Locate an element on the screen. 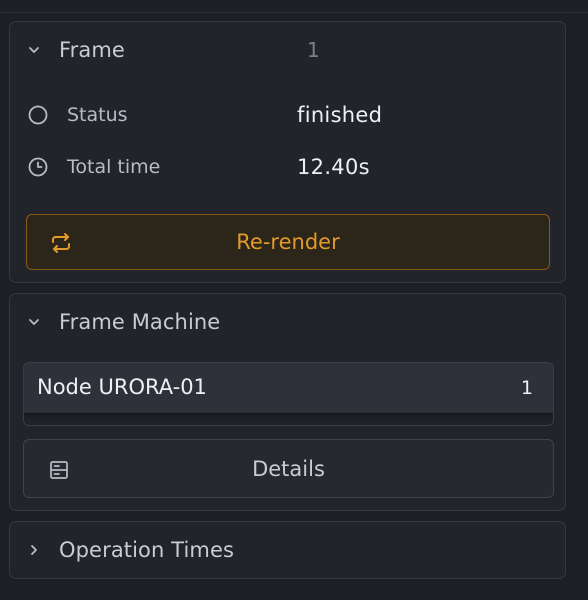 This screenshot has height=600, width=588. operation-times-header: Operation Times is located at coordinates (287, 550).